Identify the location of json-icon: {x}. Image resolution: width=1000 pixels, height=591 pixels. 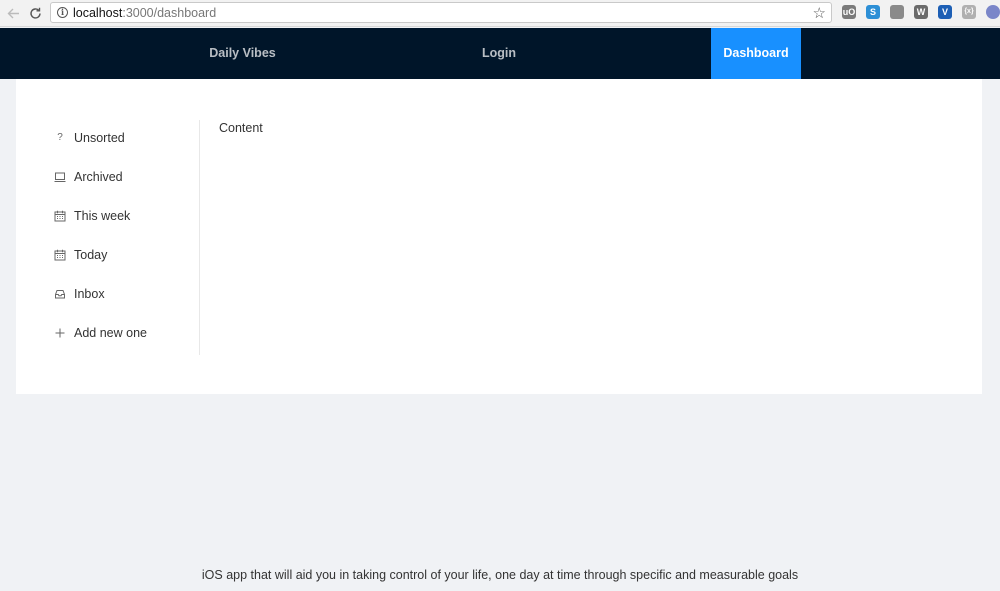
(969, 12).